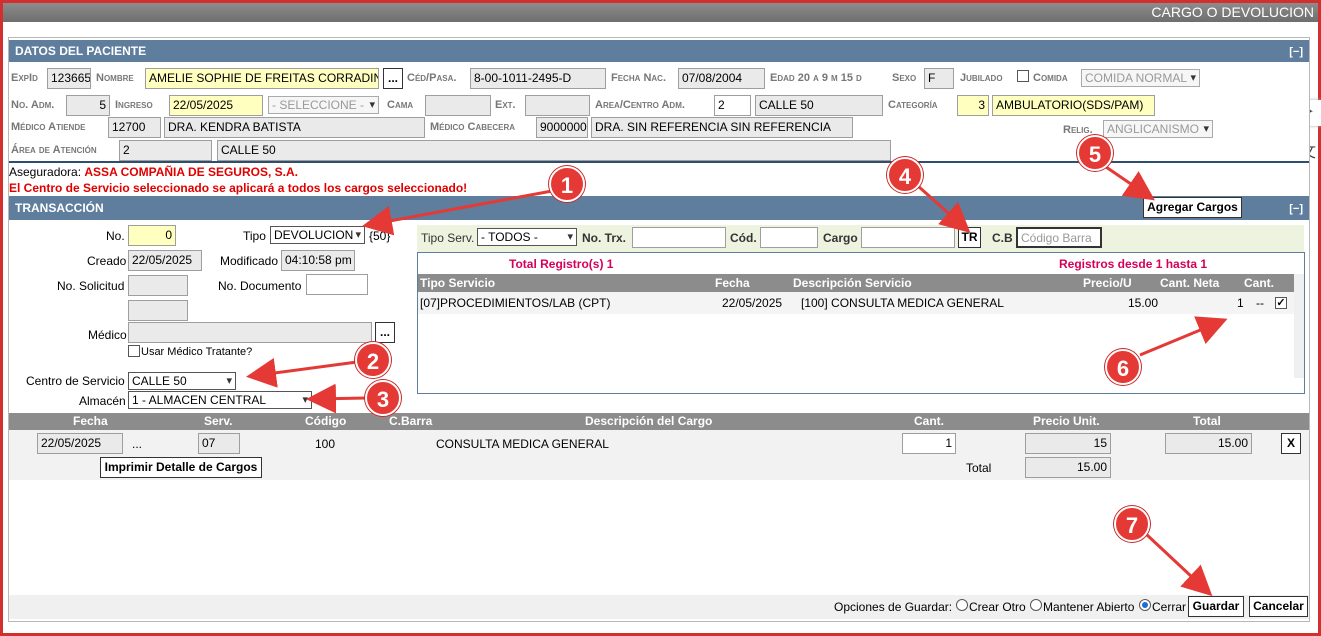 Image resolution: width=1321 pixels, height=636 pixels. Describe the element at coordinates (1132, 524) in the screenshot. I see `marker-7: 7` at that location.